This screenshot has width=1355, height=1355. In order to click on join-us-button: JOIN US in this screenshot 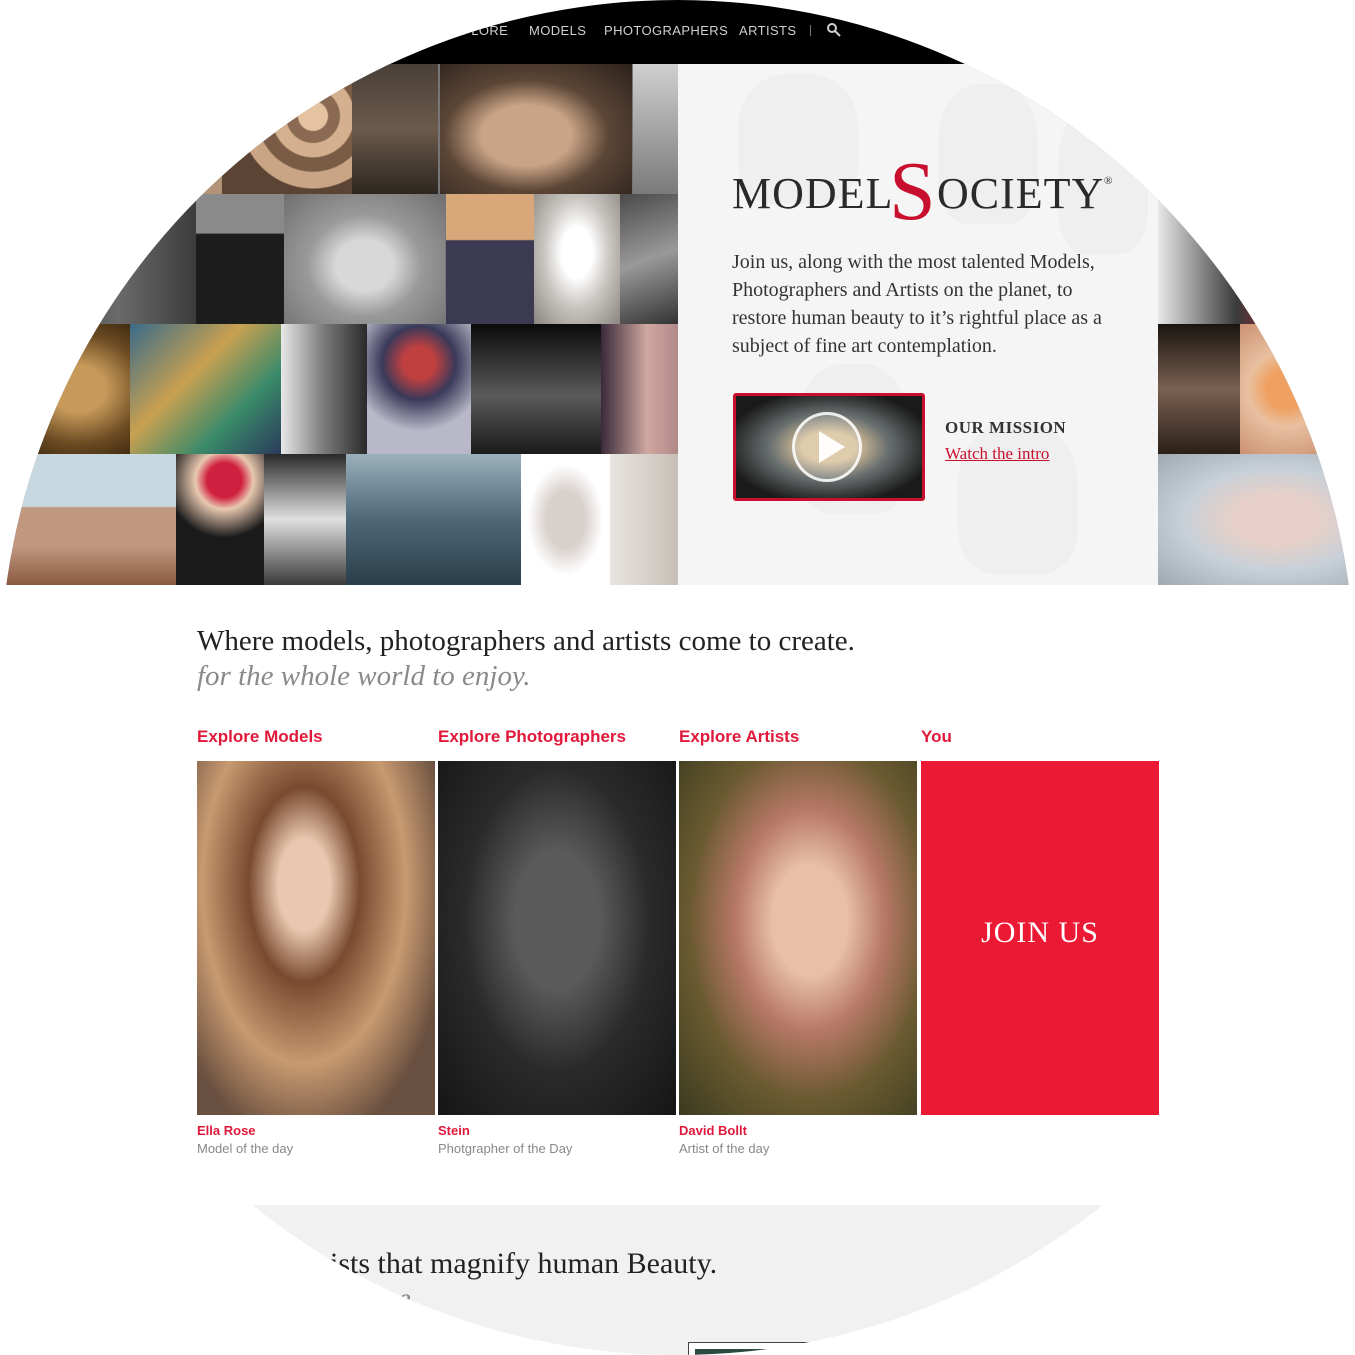, I will do `click(1040, 938)`.